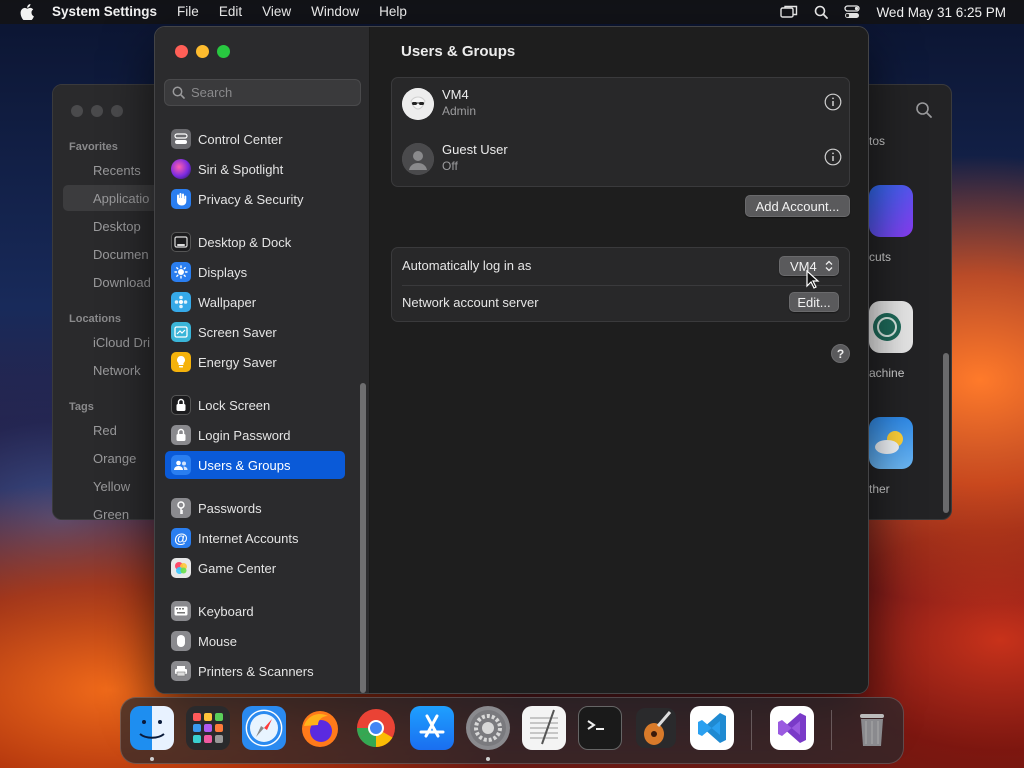 The width and height of the screenshot is (1024, 768). Describe the element at coordinates (255, 199) in the screenshot. I see `sidebar-item-privacy-security: Privacy & Security` at that location.